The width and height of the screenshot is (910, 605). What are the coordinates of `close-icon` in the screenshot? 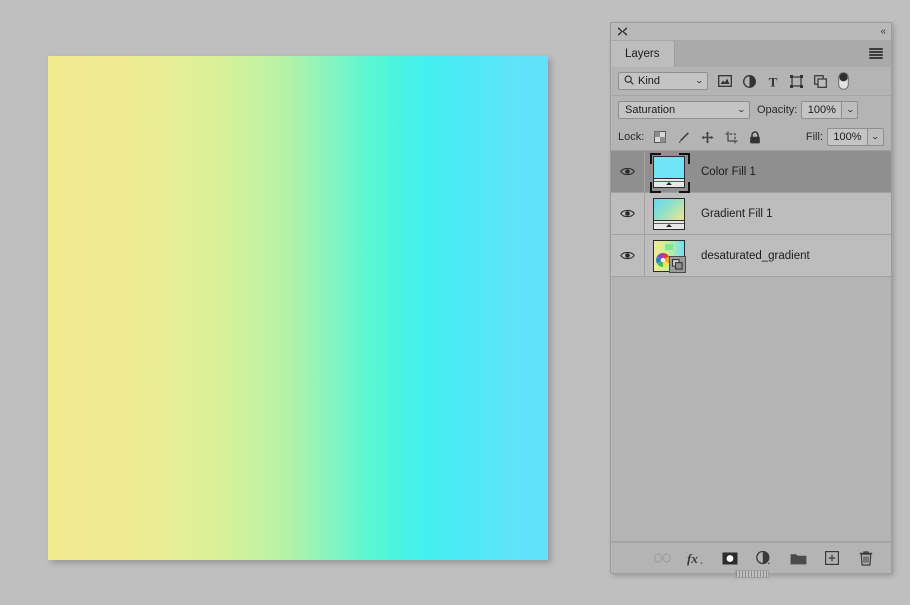 It's located at (622, 31).